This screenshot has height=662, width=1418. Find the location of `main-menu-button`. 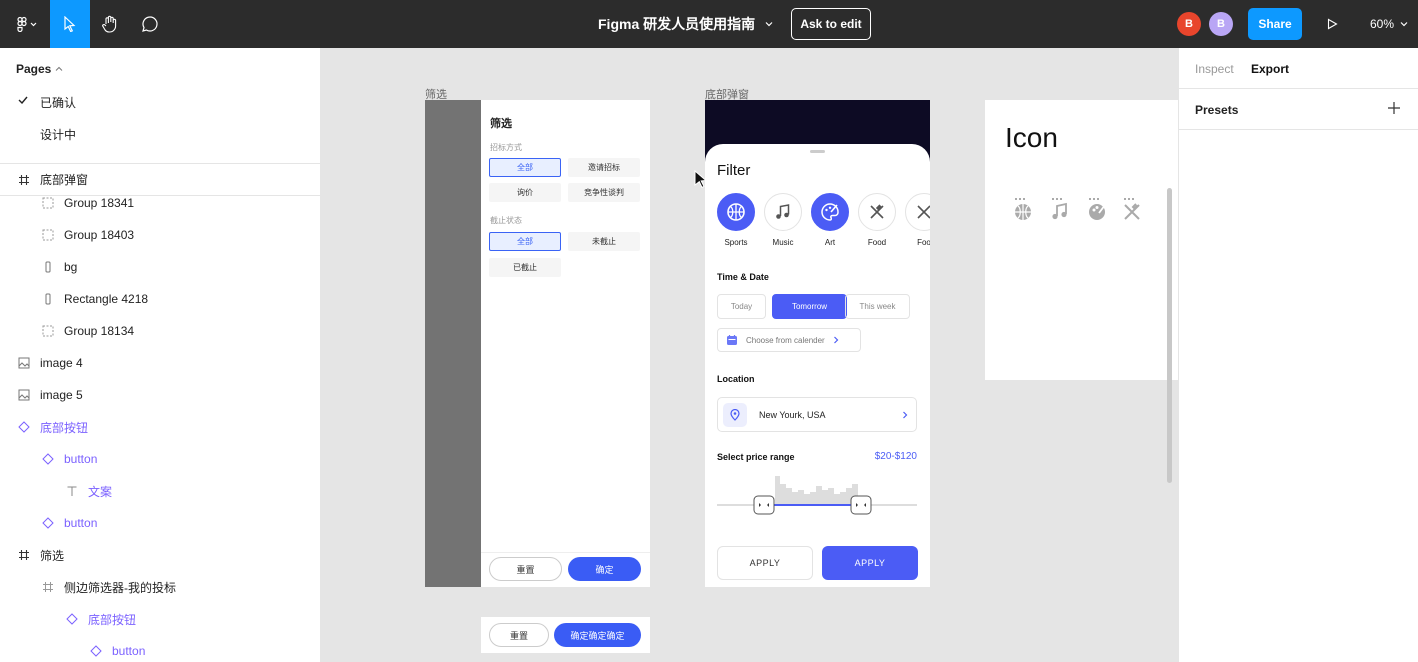

main-menu-button is located at coordinates (24, 24).